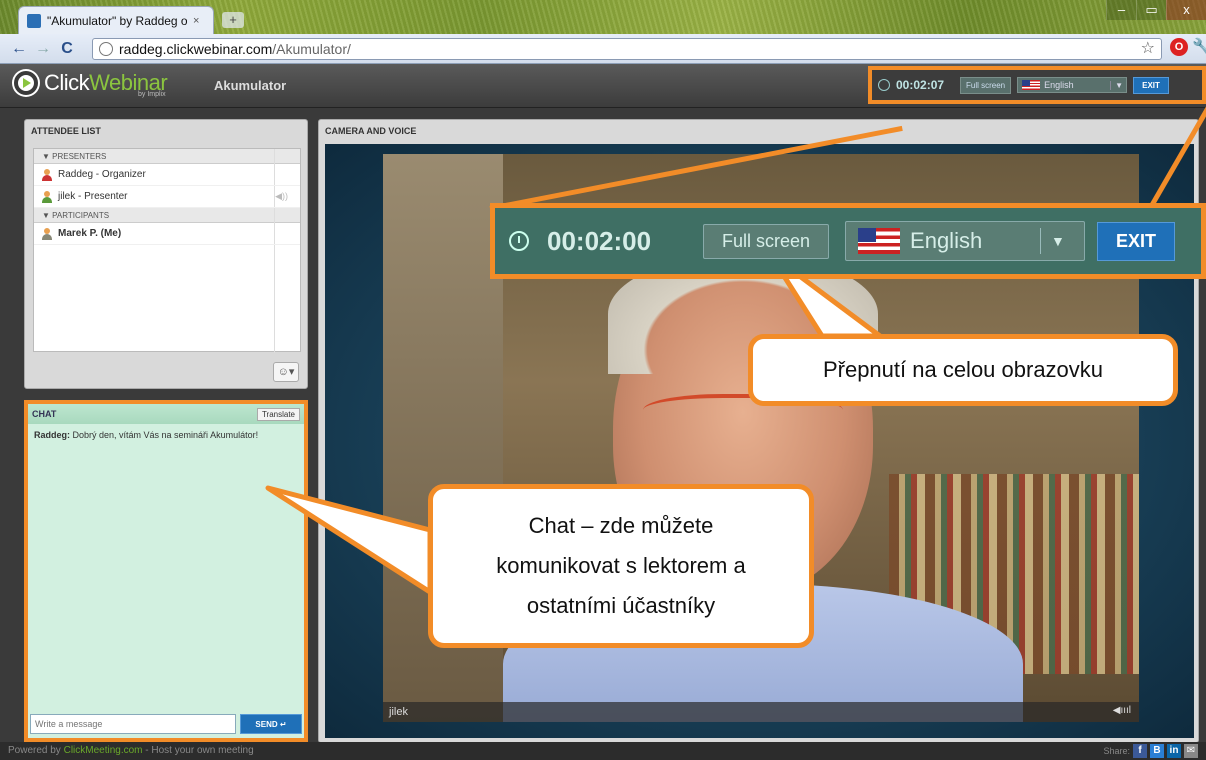  Describe the element at coordinates (766, 241) in the screenshot. I see `zoomed-fullscreen-button: Full screen` at that location.